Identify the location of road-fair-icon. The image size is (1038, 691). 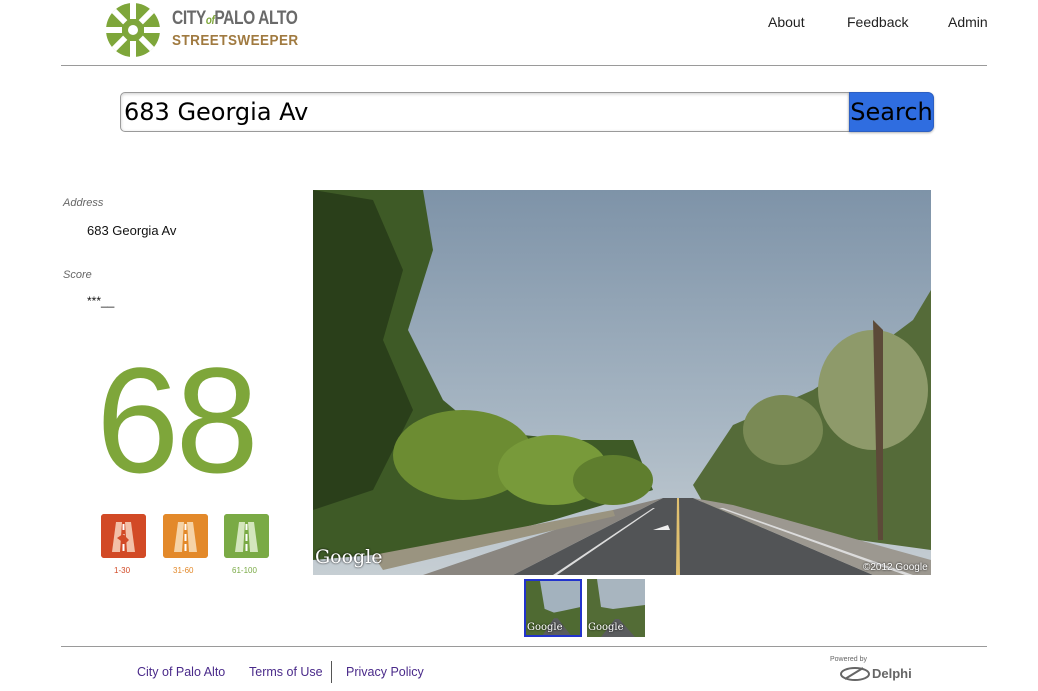
(185, 536).